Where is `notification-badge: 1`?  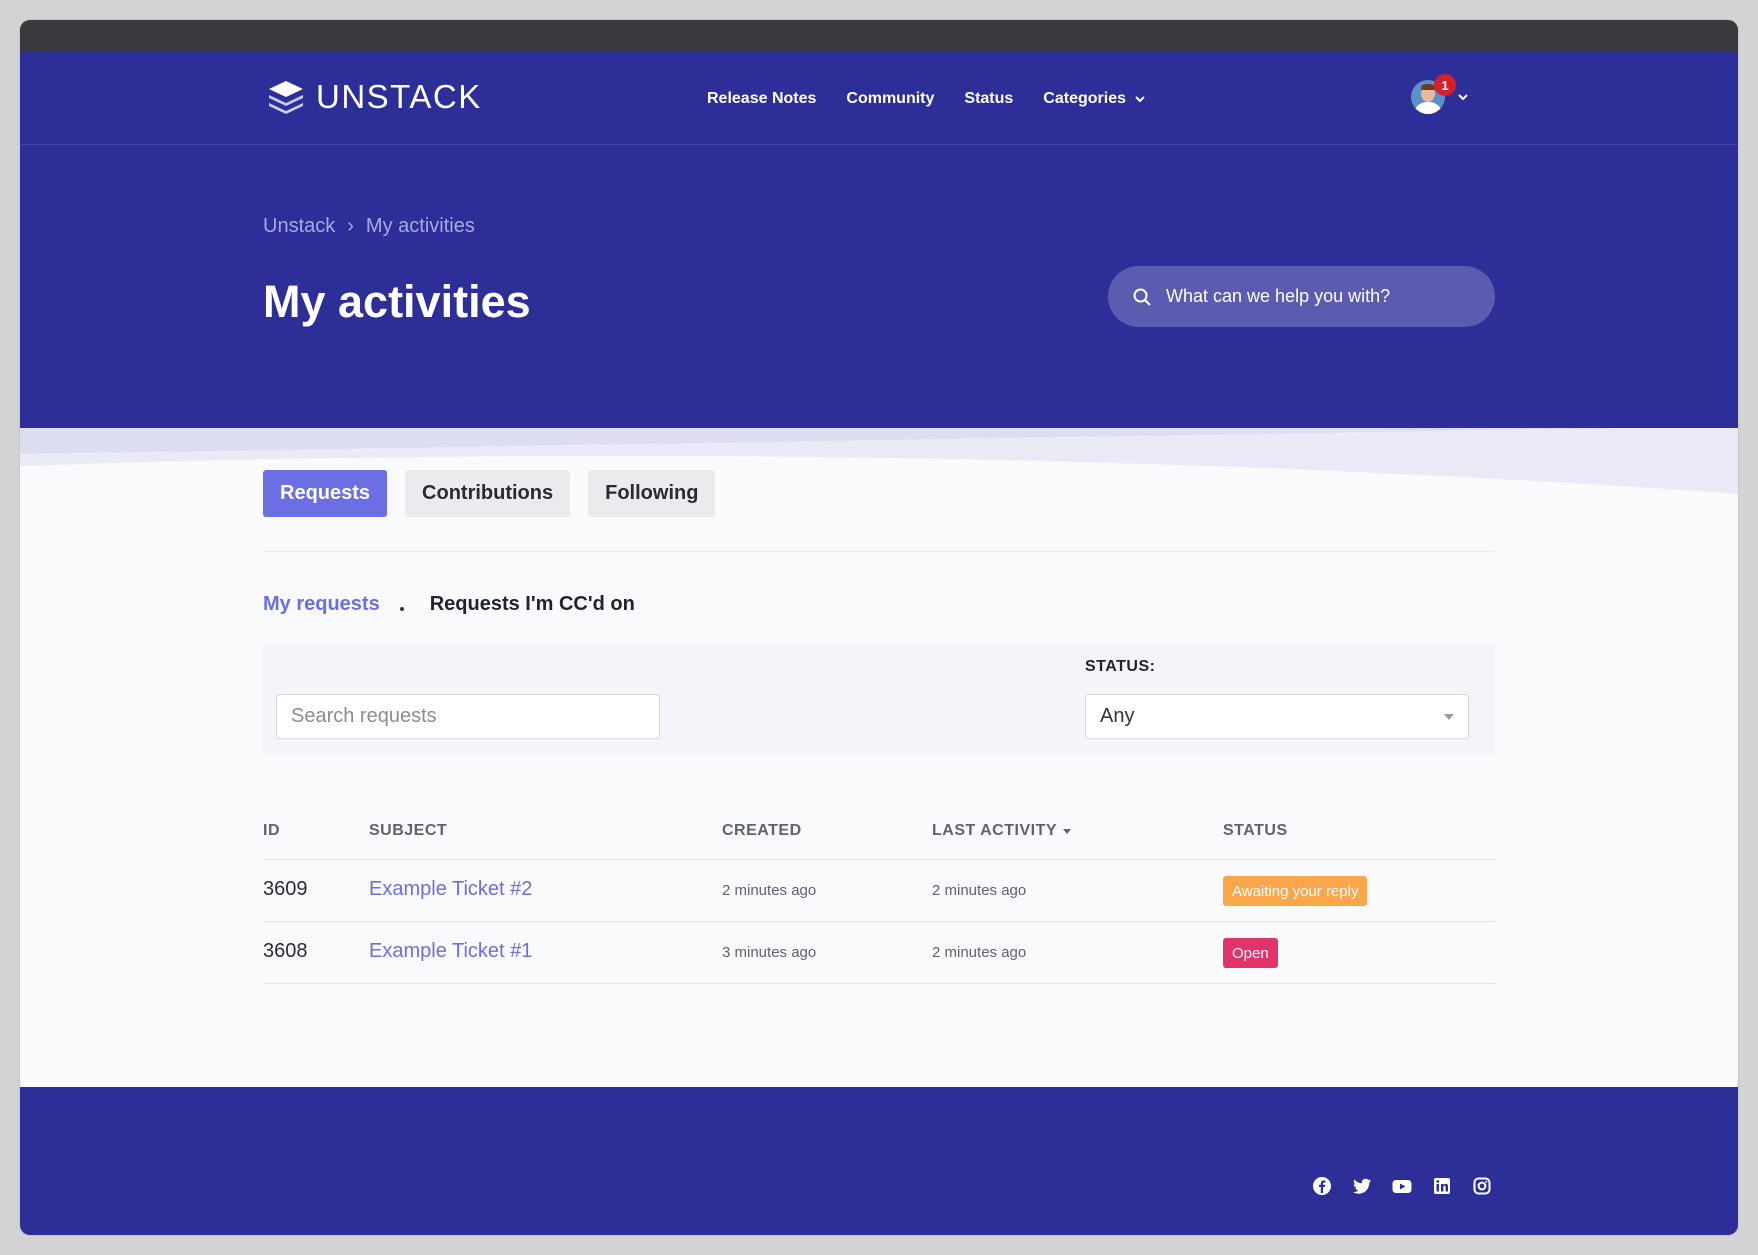 notification-badge: 1 is located at coordinates (1445, 85).